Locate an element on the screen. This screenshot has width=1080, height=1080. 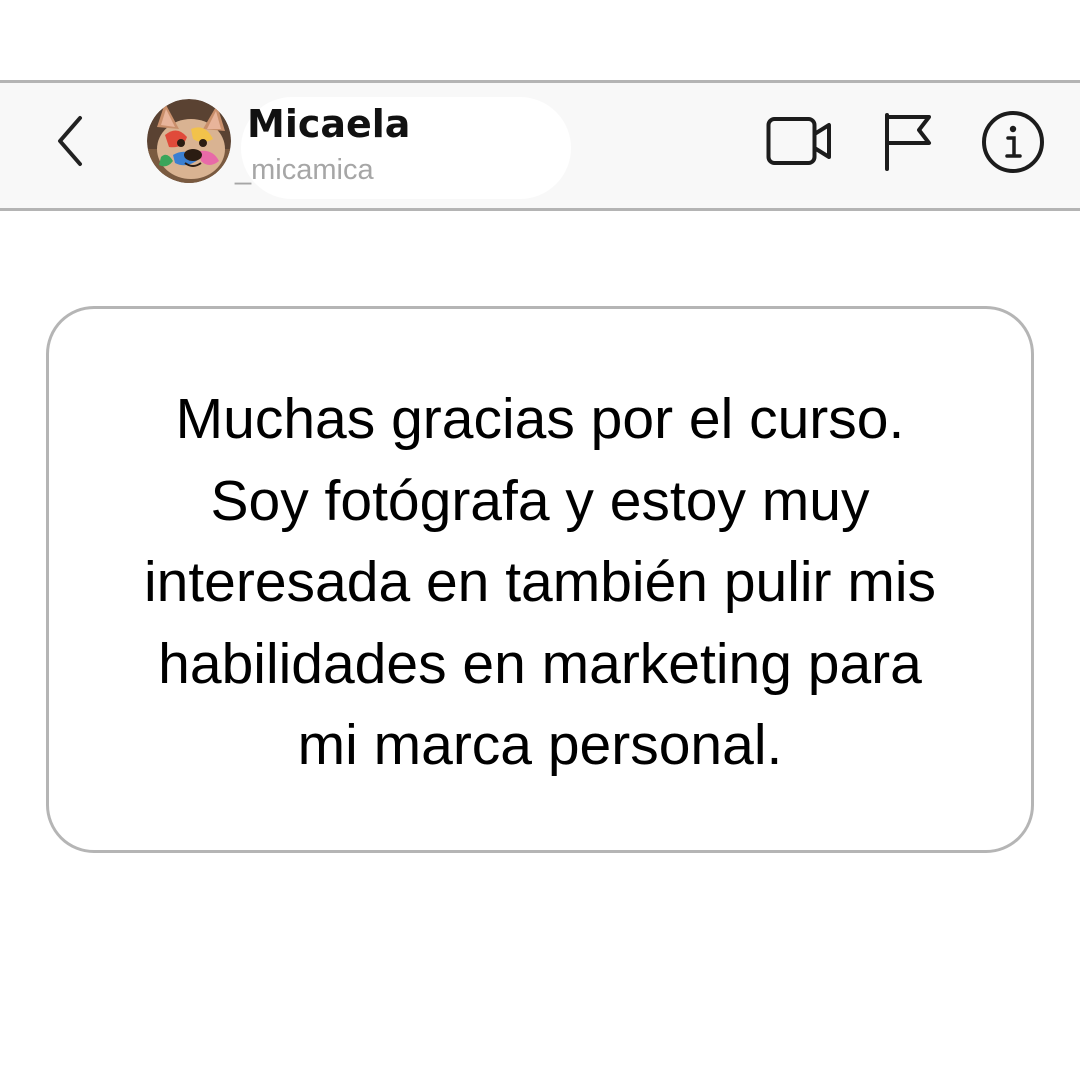
avatar is located at coordinates (189, 141).